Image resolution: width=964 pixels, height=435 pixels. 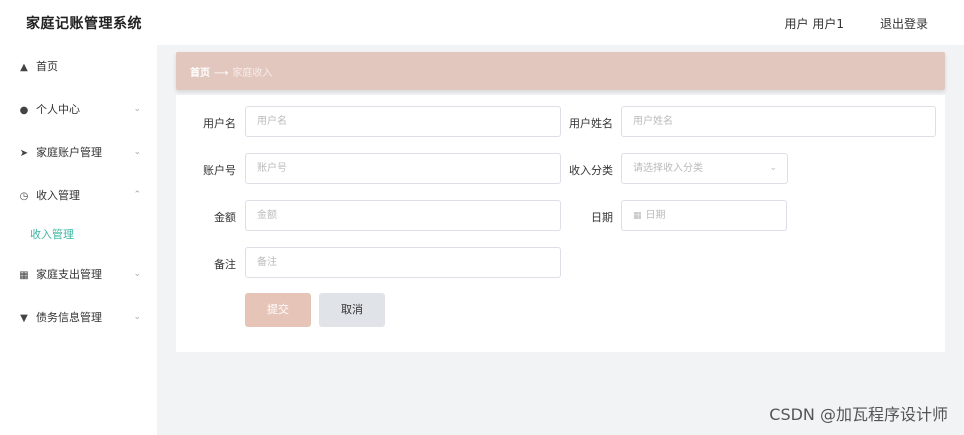 I want to click on date-picker: ▦ 日期, so click(x=704, y=215).